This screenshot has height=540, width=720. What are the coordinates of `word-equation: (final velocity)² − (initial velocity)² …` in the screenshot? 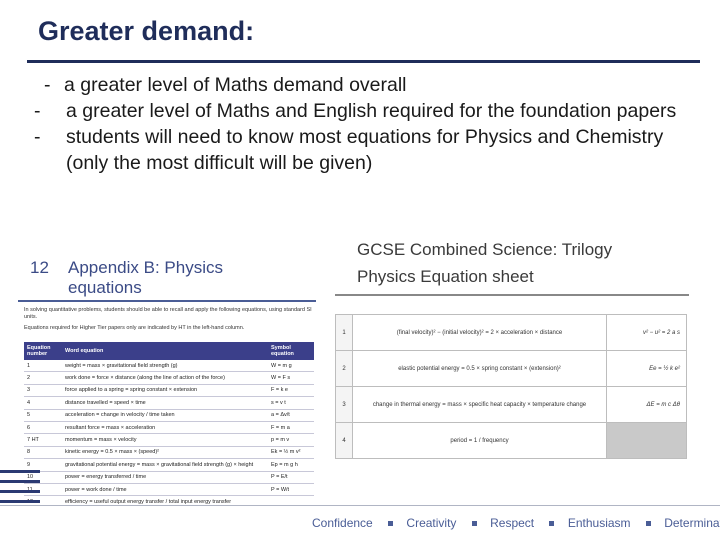 It's located at (479, 332).